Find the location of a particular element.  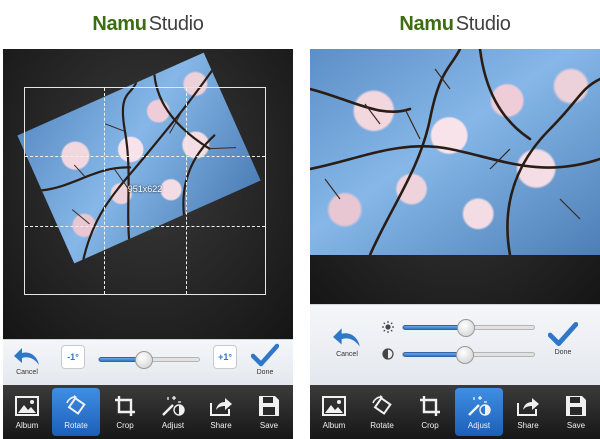

grid-line-h2 is located at coordinates (145, 227).